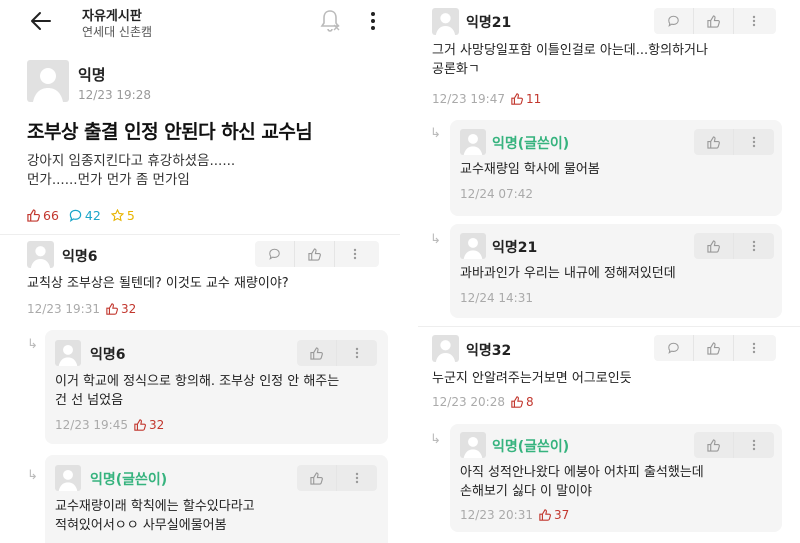 The height and width of the screenshot is (543, 800). I want to click on board-subtitle: 연세대 신촌캠, so click(117, 32).